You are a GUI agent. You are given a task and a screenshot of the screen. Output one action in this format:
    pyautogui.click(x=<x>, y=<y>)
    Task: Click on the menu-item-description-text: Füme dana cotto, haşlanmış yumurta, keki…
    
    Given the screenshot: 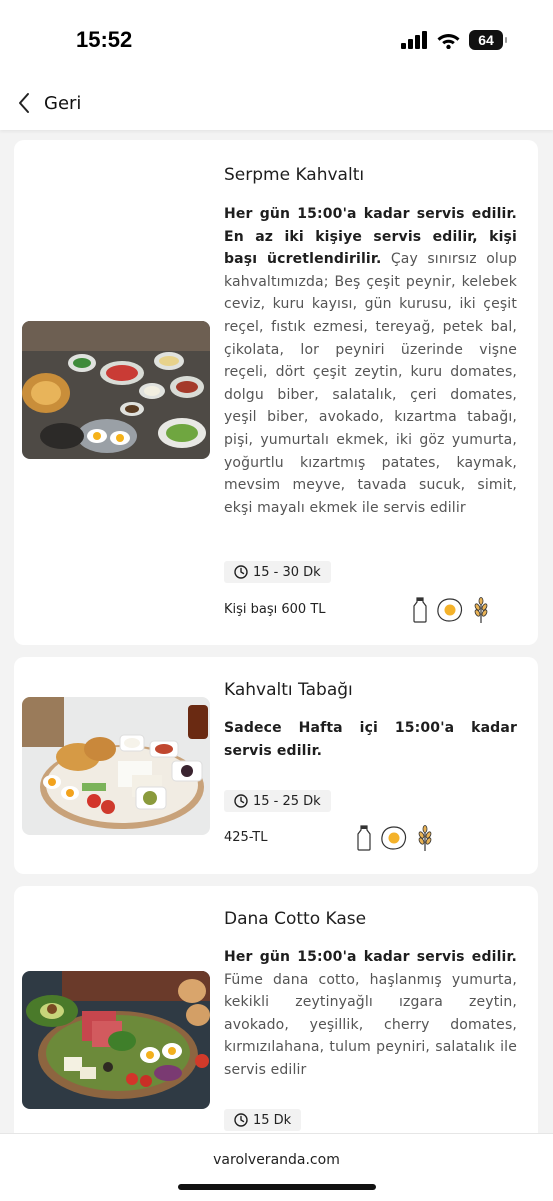 What is the action you would take?
    pyautogui.click(x=370, y=1024)
    